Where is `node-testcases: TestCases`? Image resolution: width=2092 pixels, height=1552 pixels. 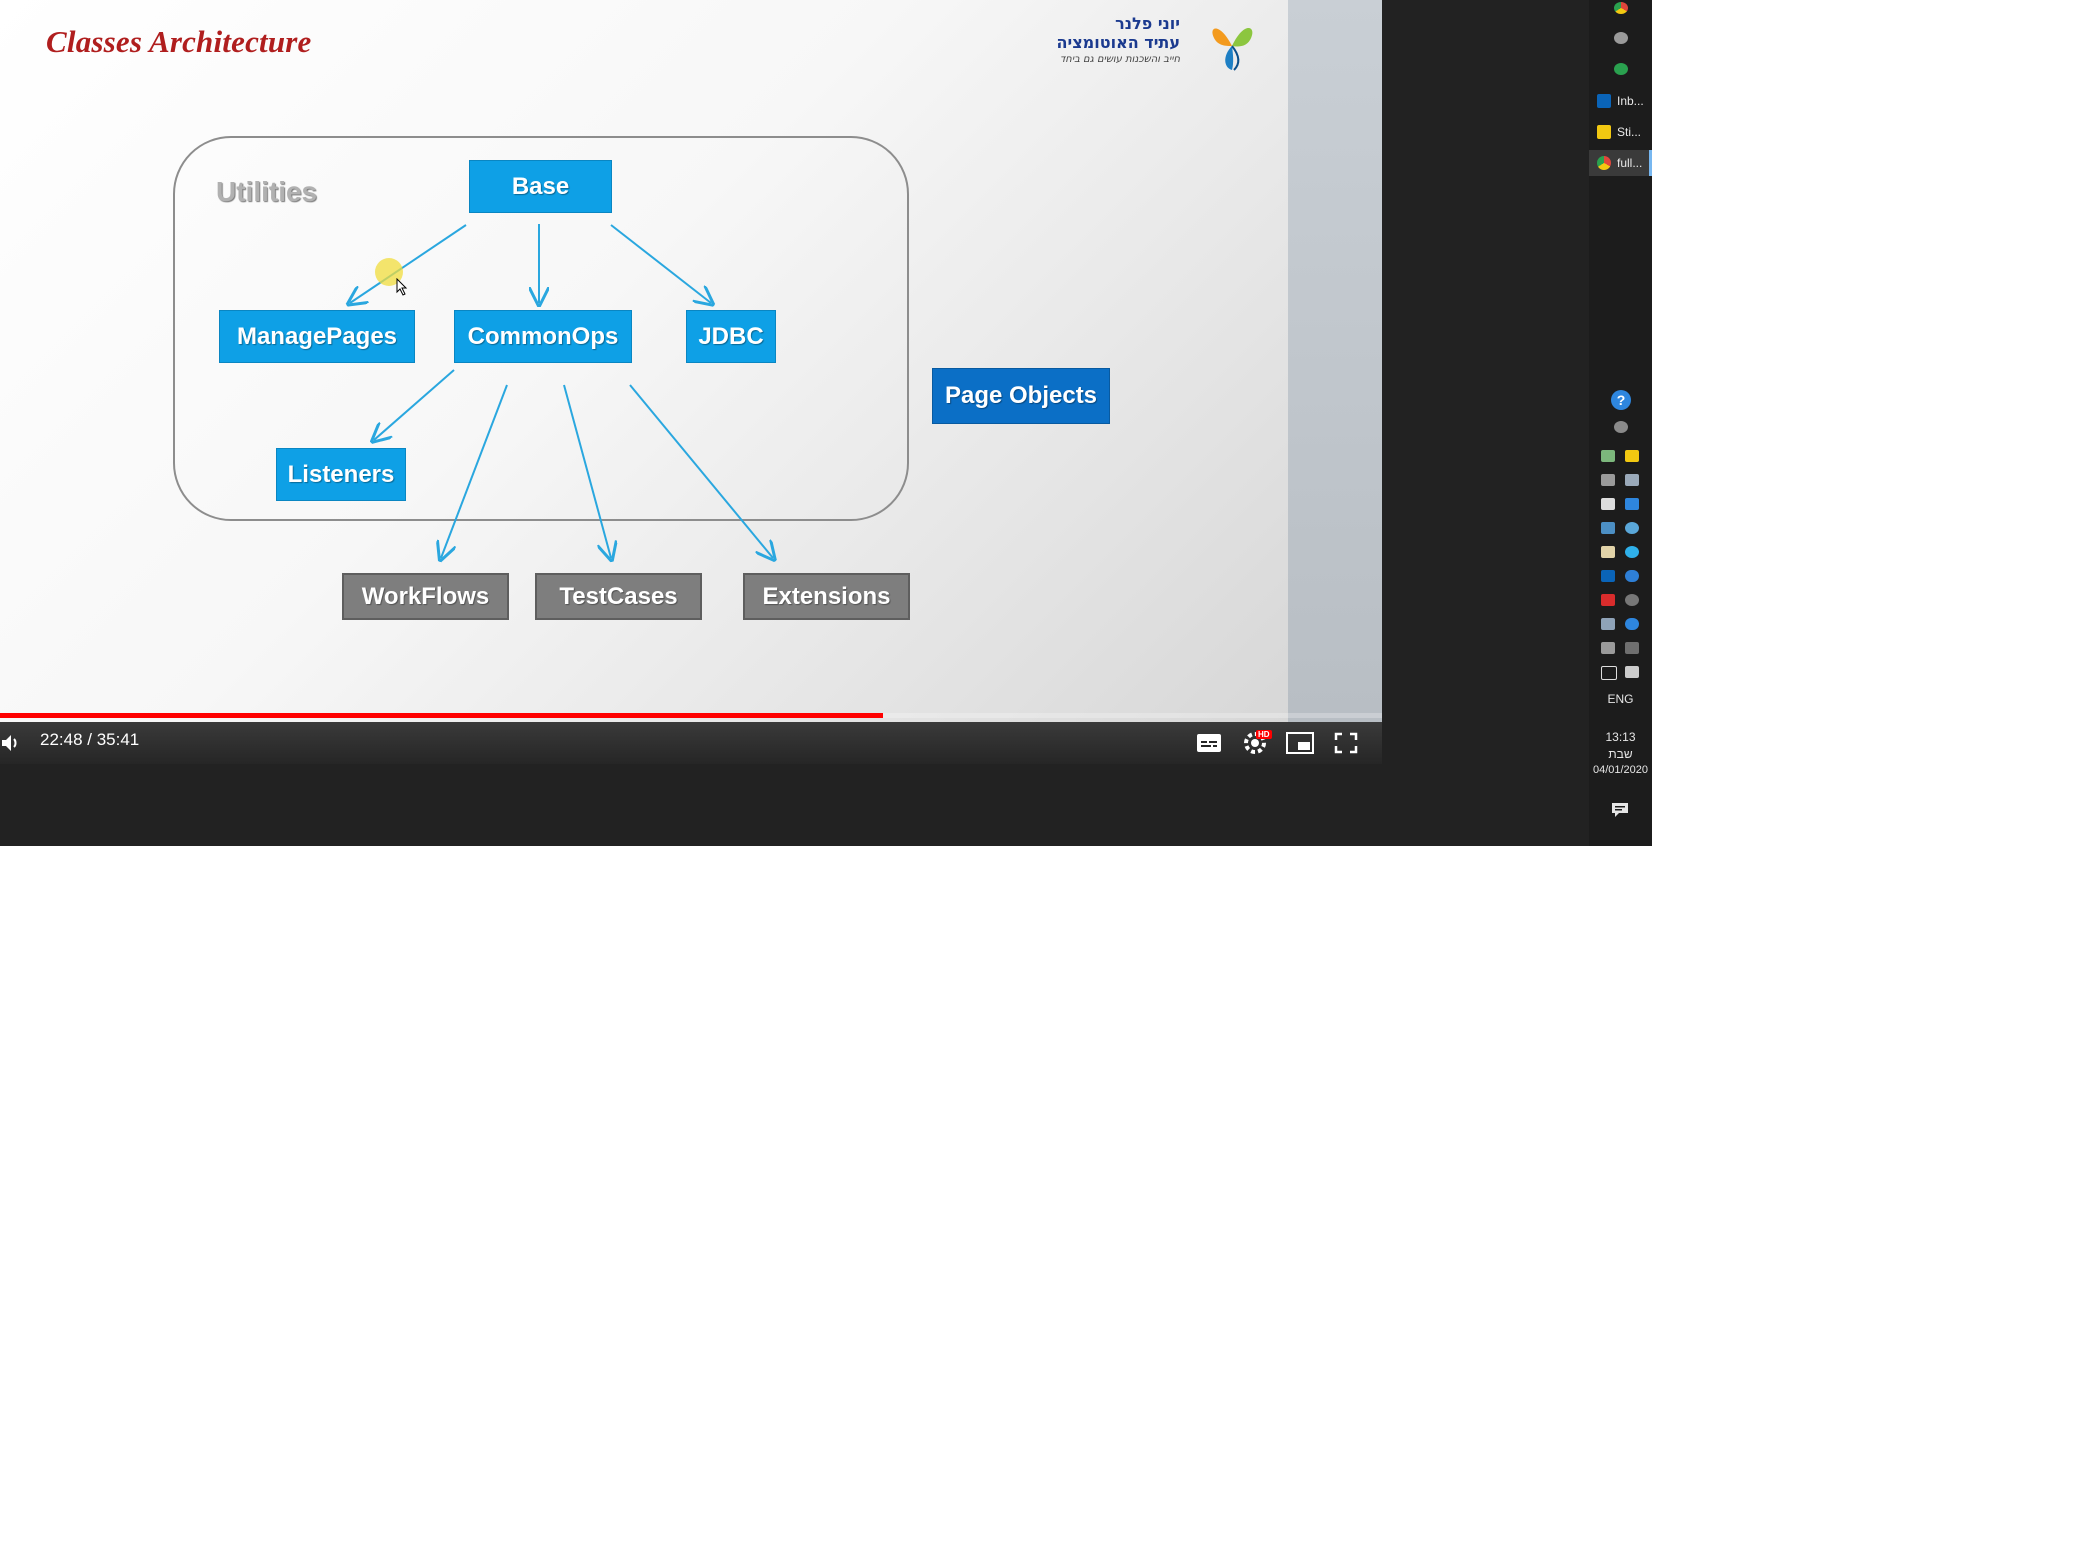
node-testcases: TestCases is located at coordinates (618, 596).